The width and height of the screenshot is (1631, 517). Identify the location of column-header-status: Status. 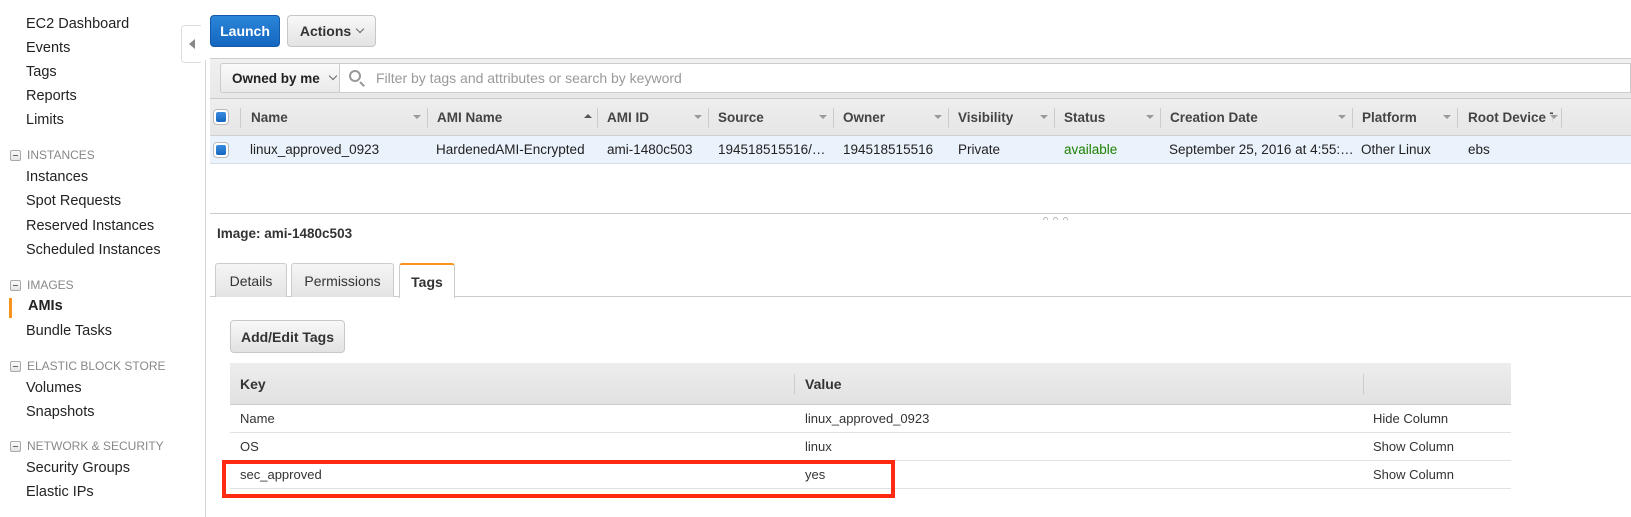
(1084, 117).